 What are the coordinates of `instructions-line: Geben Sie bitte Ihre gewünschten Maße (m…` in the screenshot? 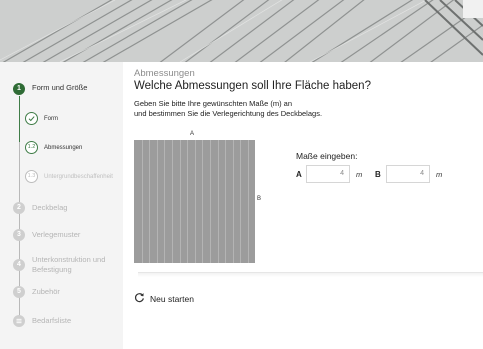 It's located at (213, 103).